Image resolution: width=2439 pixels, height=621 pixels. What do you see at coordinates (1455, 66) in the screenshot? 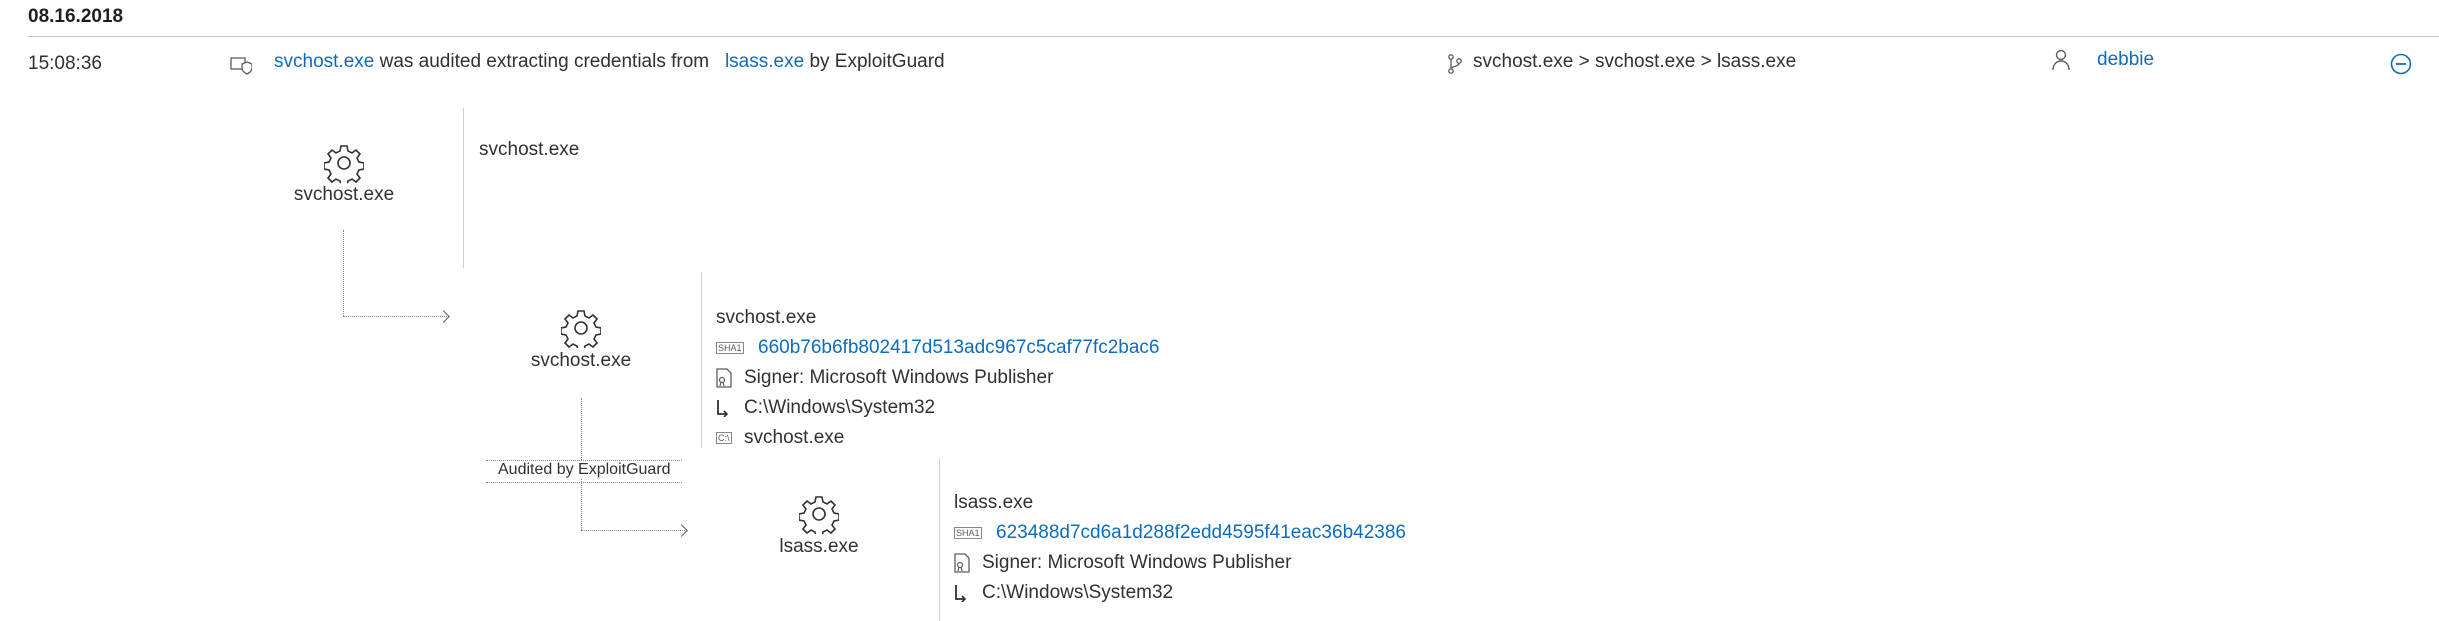
I see `process-tree-icon` at bounding box center [1455, 66].